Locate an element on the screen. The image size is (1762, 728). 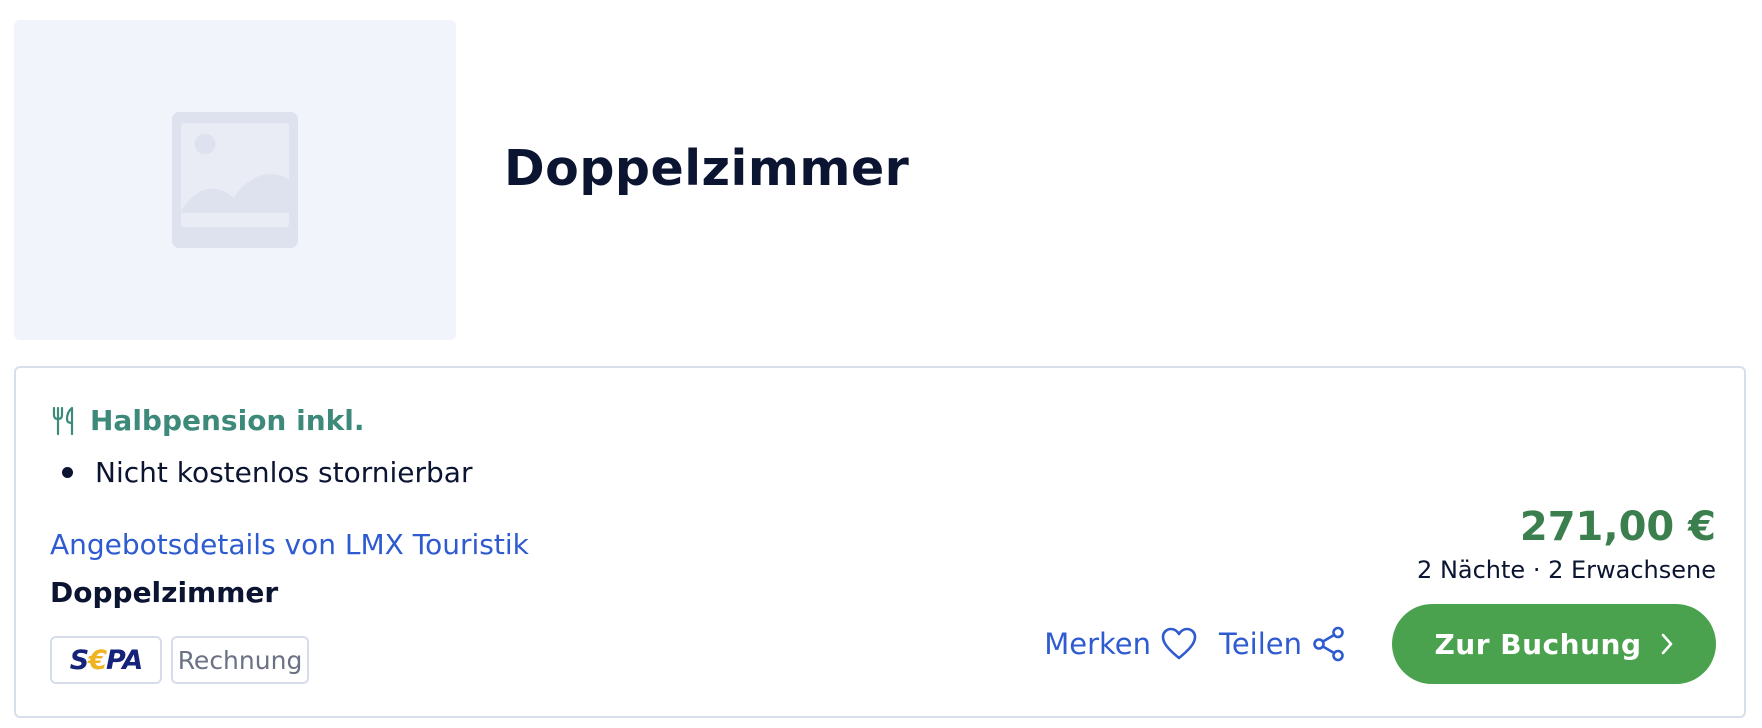
room-title: Doppelzimmer is located at coordinates (707, 168).